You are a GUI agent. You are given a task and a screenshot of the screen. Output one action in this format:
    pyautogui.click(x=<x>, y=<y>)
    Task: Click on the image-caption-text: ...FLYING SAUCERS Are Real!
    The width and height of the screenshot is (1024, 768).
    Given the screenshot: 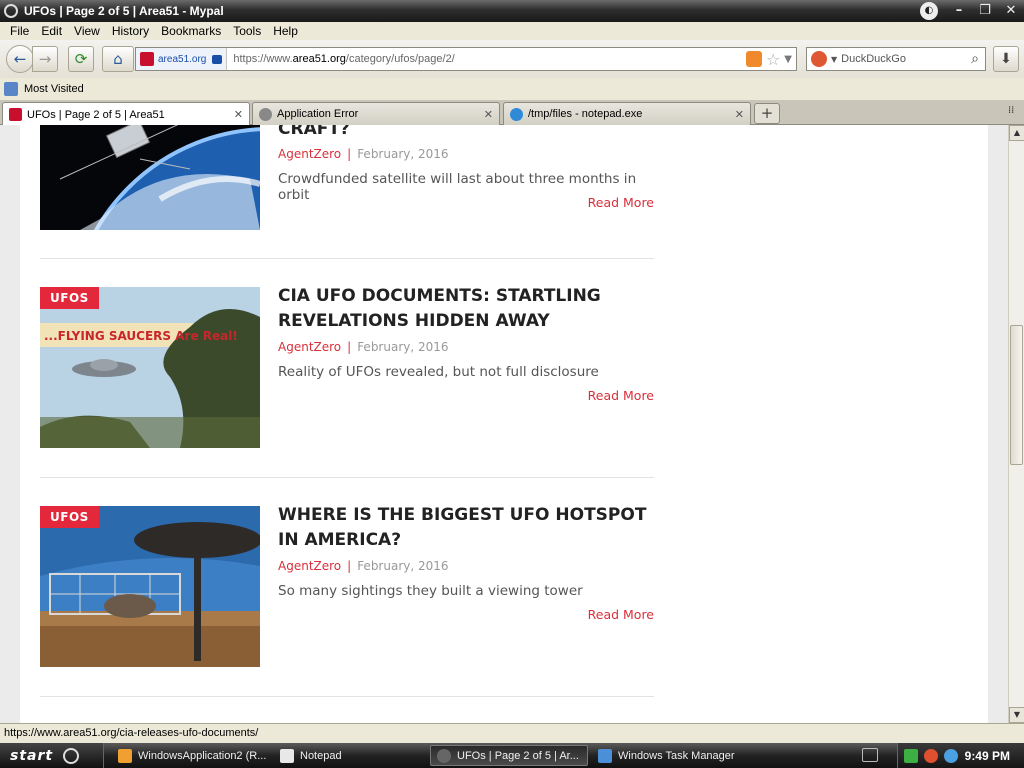 What is the action you would take?
    pyautogui.click(x=141, y=336)
    